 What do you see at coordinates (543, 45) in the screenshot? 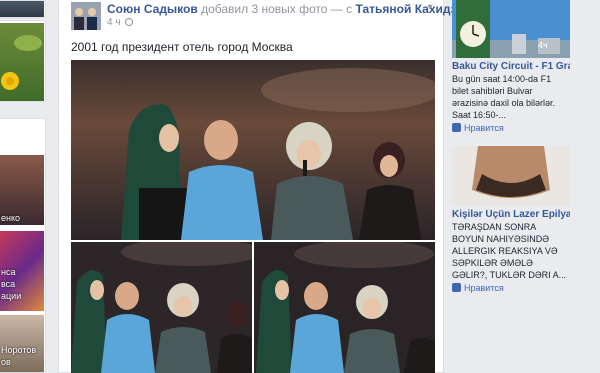
I see `ad-image-badge: 4ч` at bounding box center [543, 45].